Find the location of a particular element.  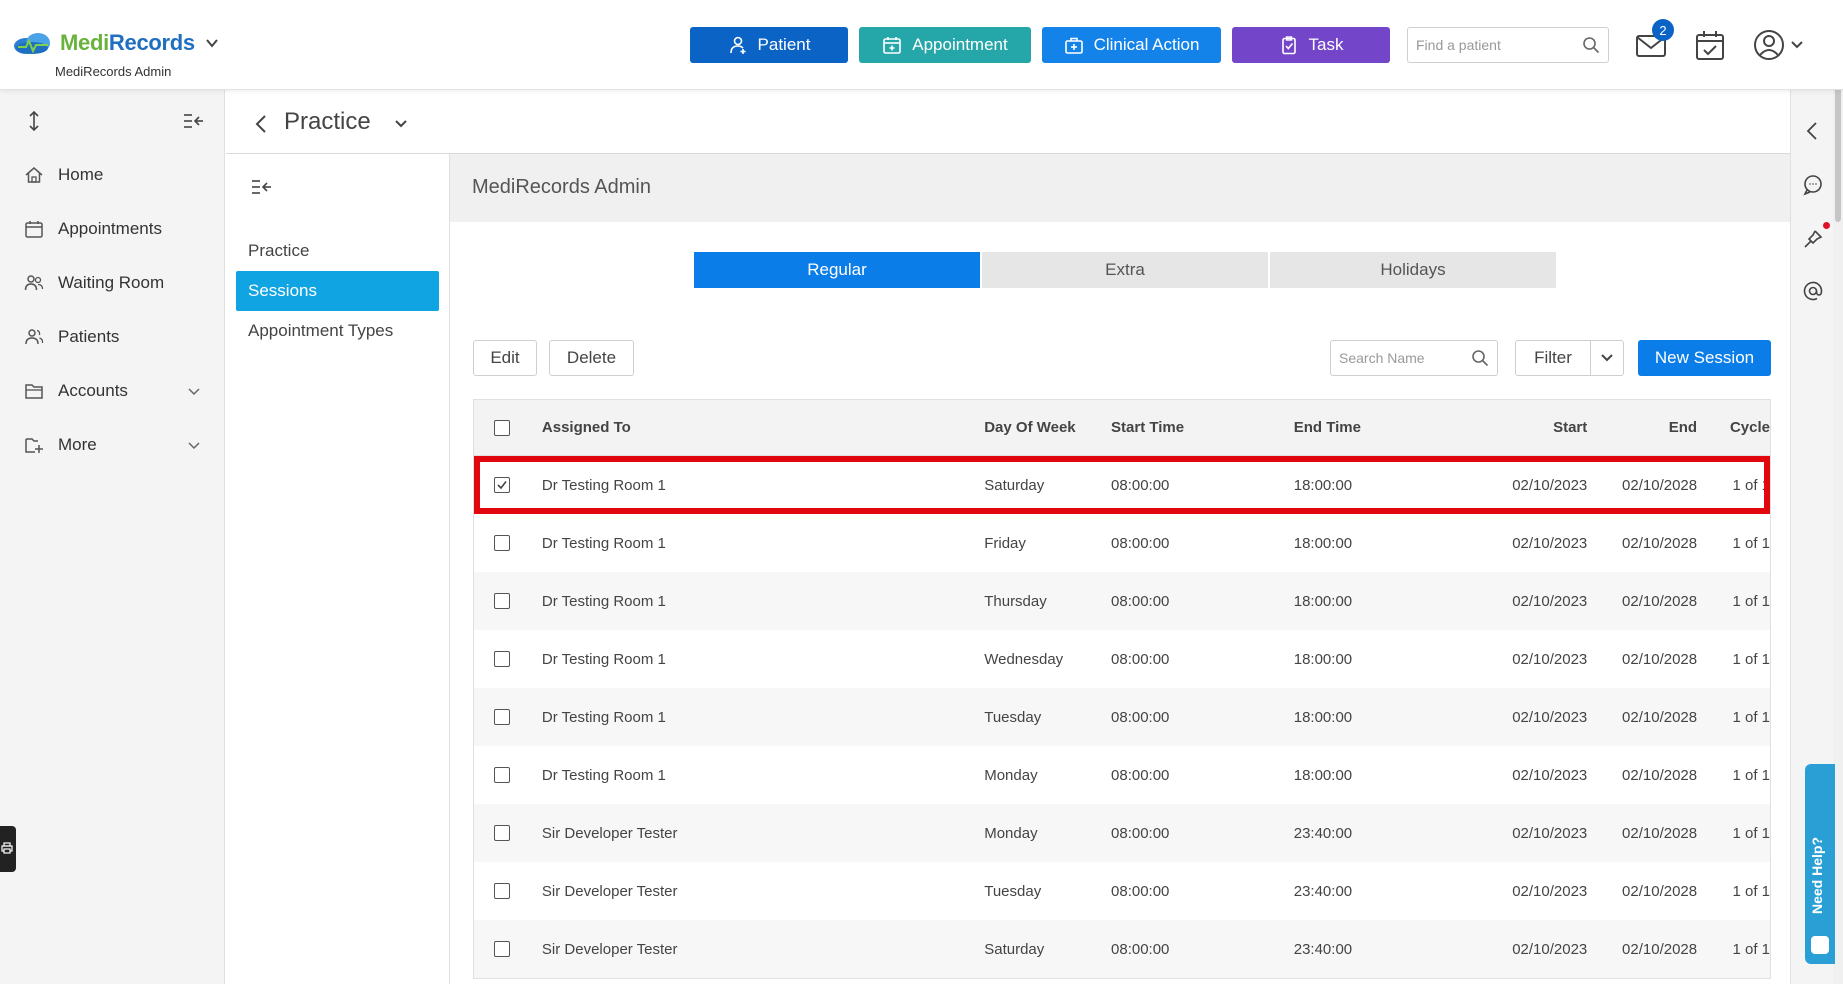

tab-regular: Regular is located at coordinates (837, 270).